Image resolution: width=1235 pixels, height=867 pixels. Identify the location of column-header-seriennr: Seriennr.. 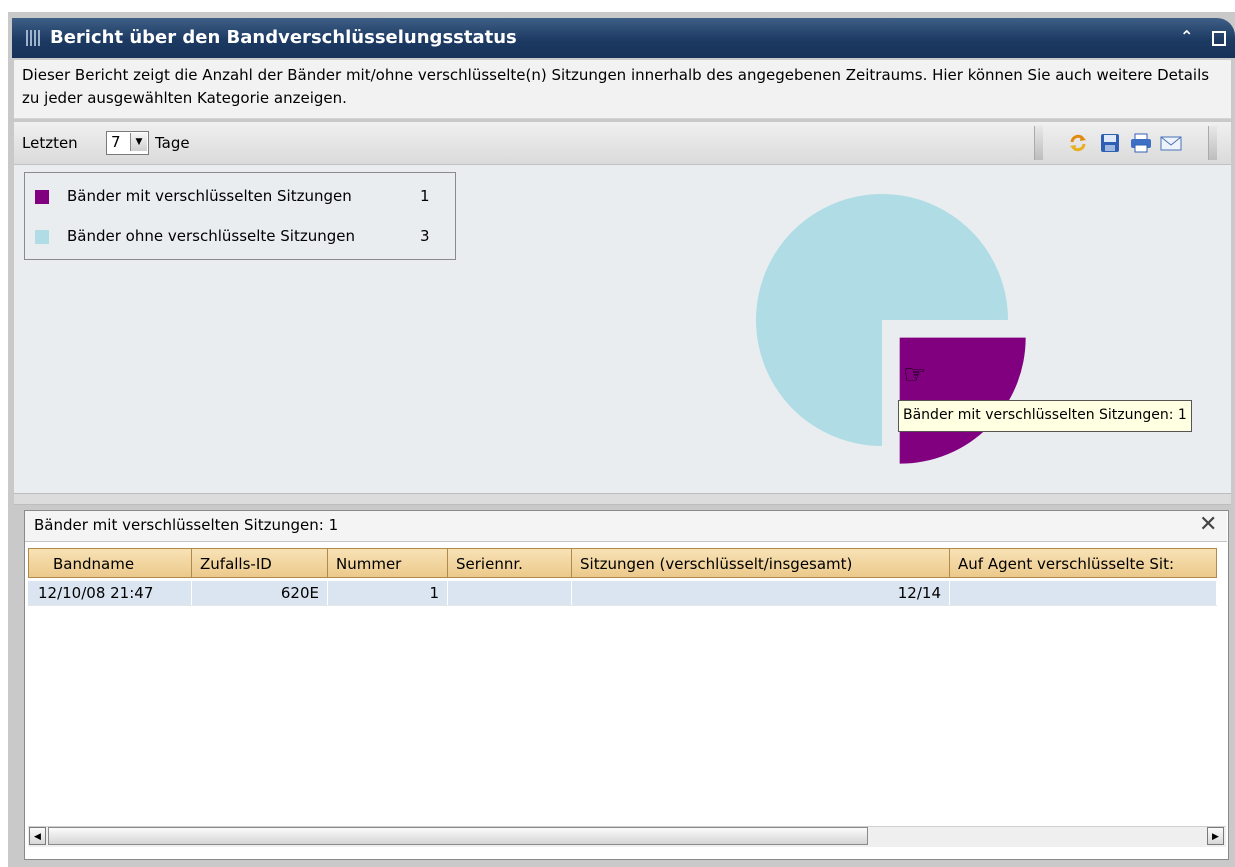
(510, 563).